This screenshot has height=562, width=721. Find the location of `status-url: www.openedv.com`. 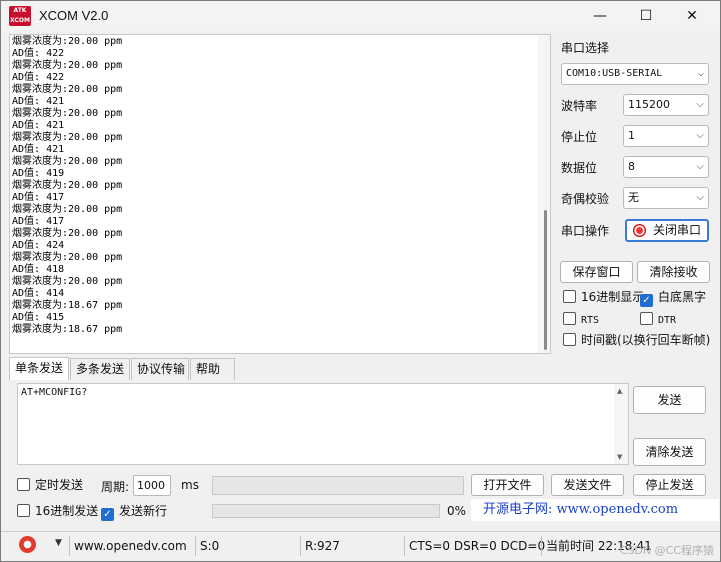

status-url: www.openedv.com is located at coordinates (131, 546).